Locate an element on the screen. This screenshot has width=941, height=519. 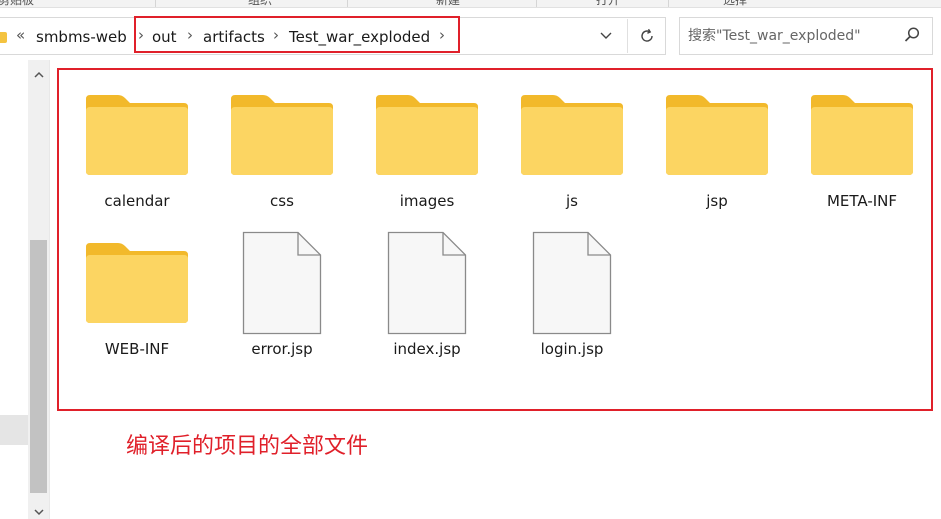
ribbon-strip: 剪贴板 组织 新建 打开 选择 is located at coordinates (470, 4).